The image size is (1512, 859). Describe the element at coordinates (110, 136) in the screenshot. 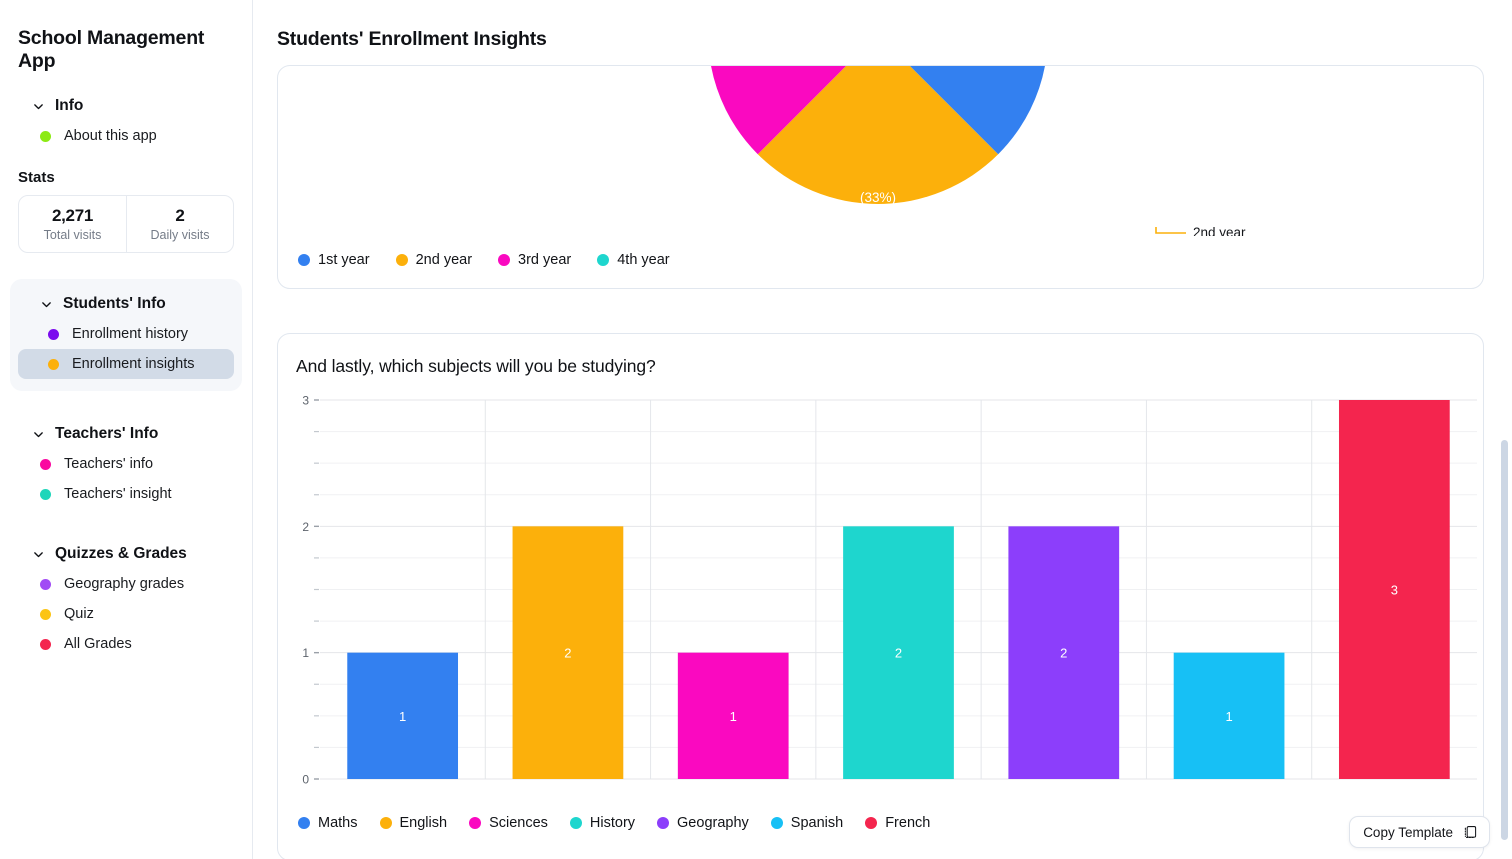

I see `sidebar-item-label: About this app` at that location.